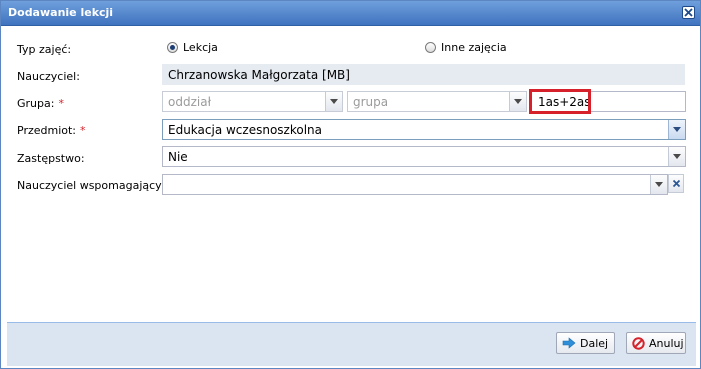 The width and height of the screenshot is (701, 369). I want to click on group-select-placeholder: grupa, so click(371, 102).